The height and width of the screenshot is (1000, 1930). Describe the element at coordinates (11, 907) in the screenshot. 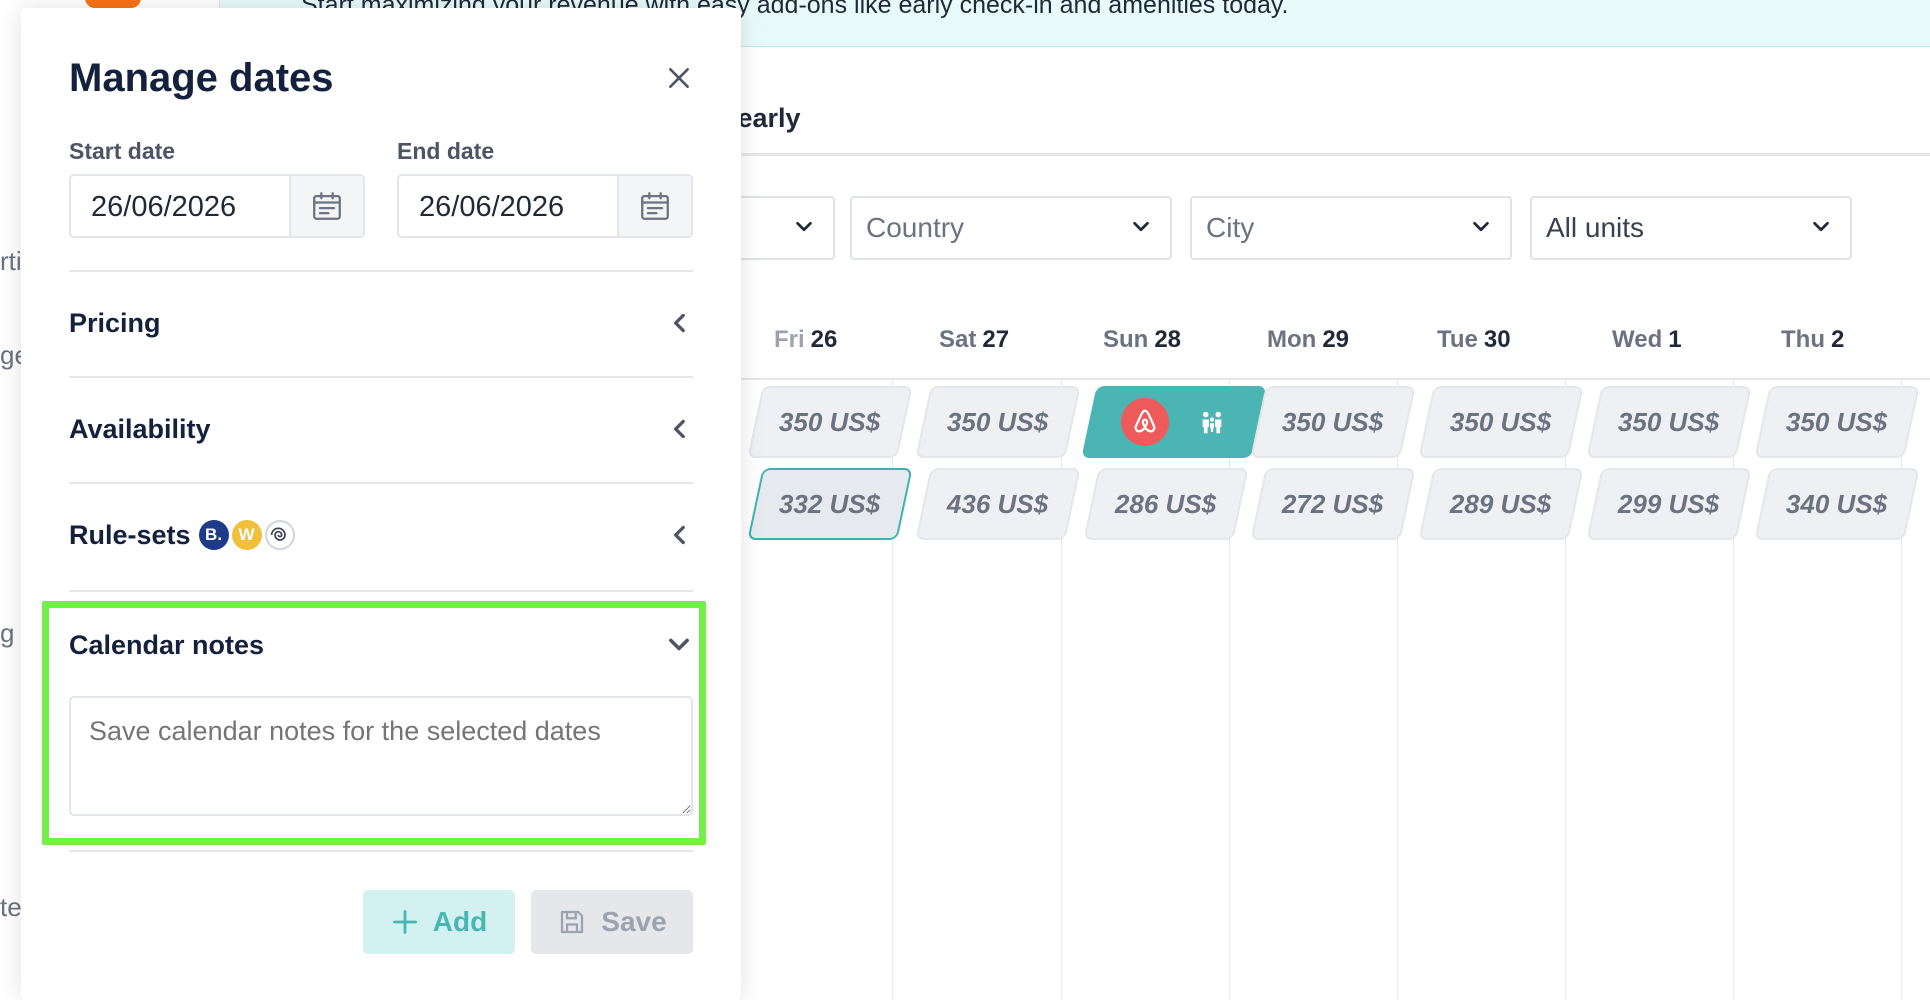

I see `nav-fragment: te` at that location.